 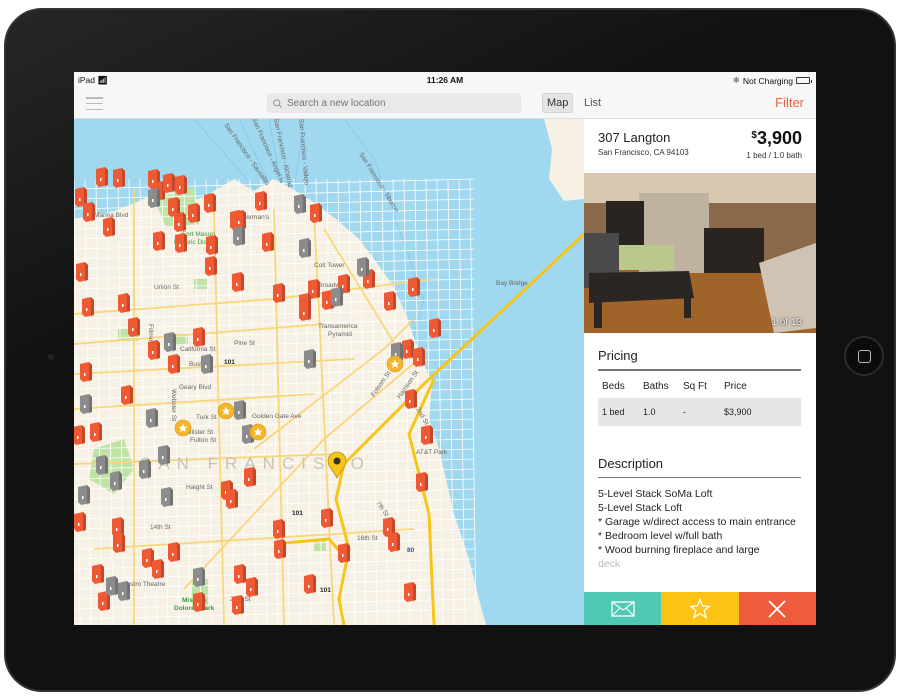 What do you see at coordinates (199, 487) in the screenshot?
I see `label-haight: Haight St` at bounding box center [199, 487].